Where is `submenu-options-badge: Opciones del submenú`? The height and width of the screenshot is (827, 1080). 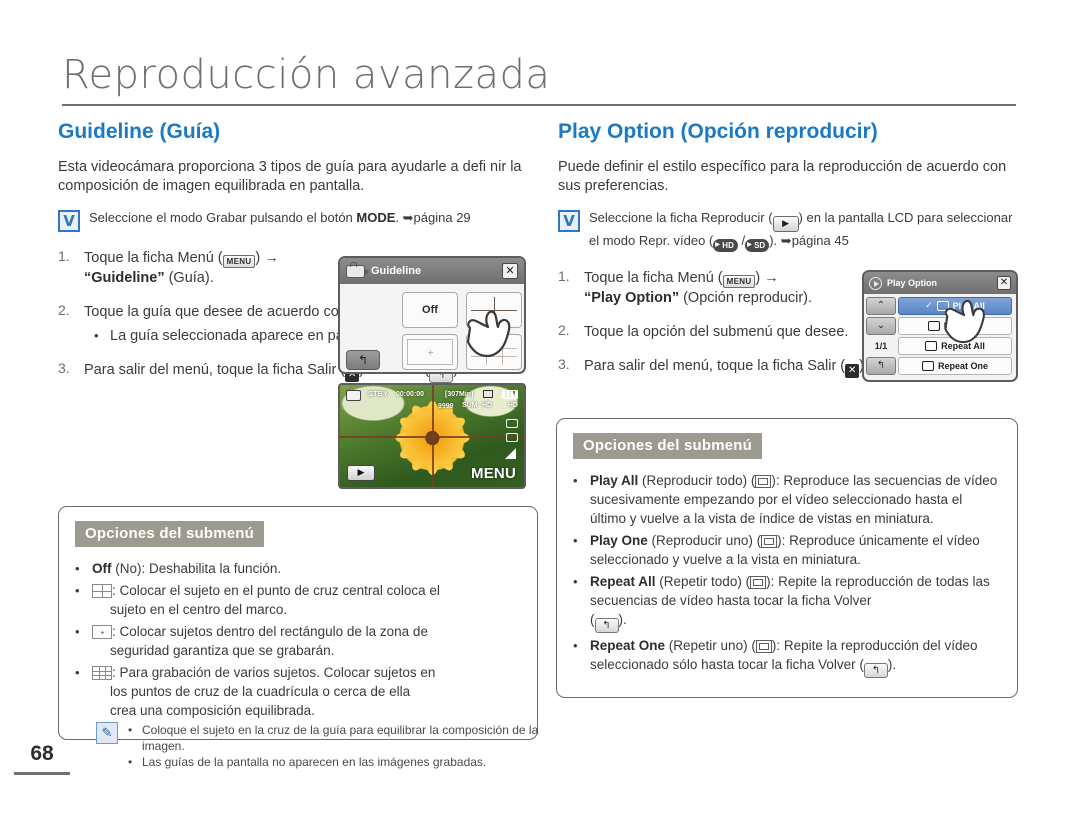 submenu-options-badge: Opciones del submenú is located at coordinates (170, 534).